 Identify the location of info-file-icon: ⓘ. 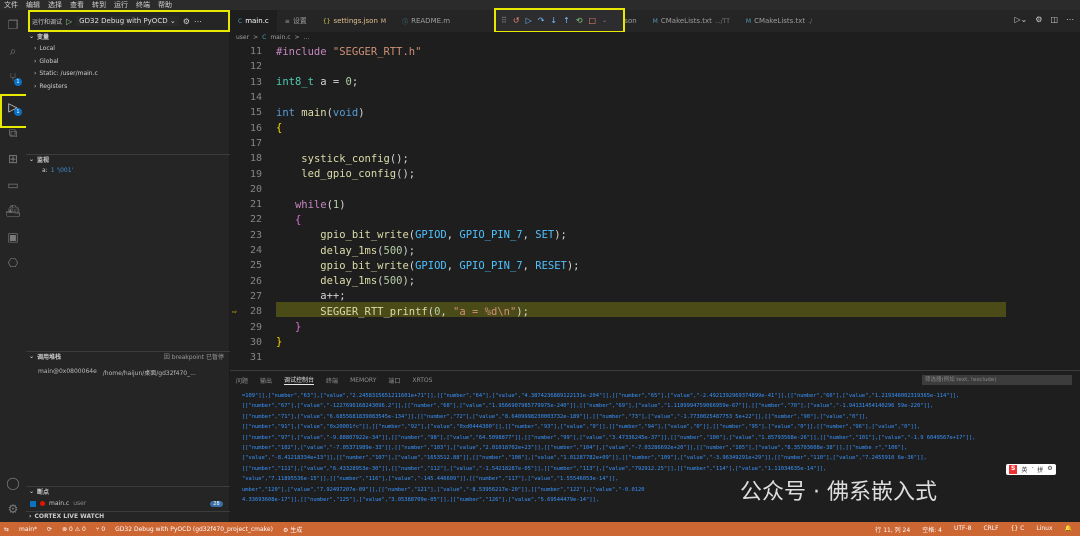
(405, 22).